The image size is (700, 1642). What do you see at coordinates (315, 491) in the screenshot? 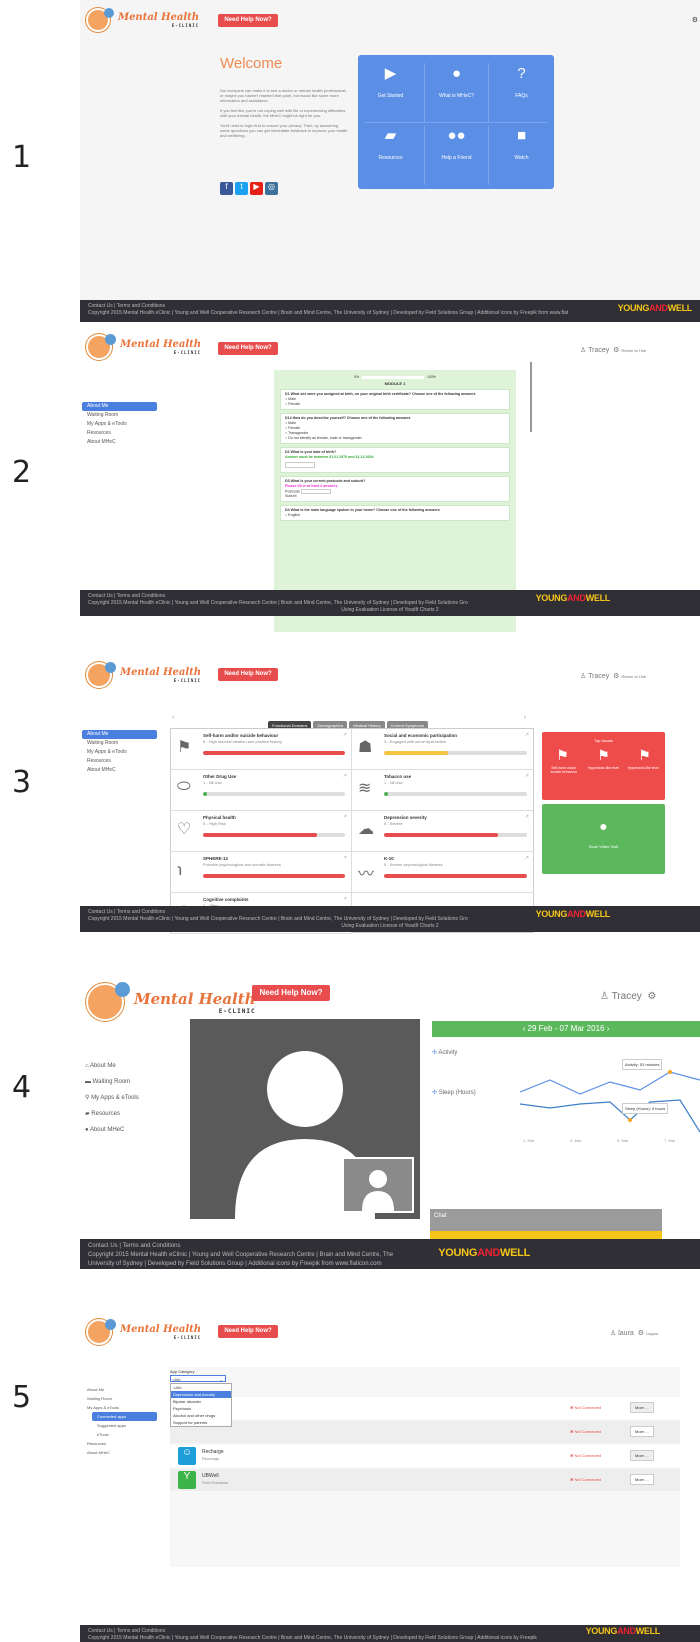
I see `postcode-input` at bounding box center [315, 491].